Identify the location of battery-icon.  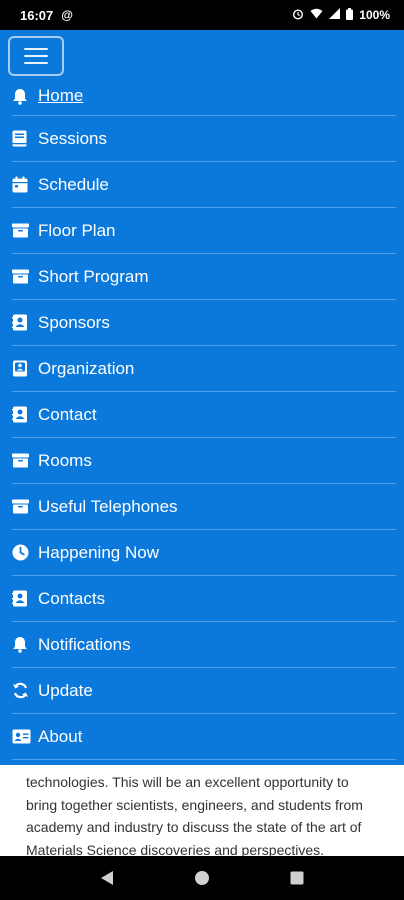
(350, 15).